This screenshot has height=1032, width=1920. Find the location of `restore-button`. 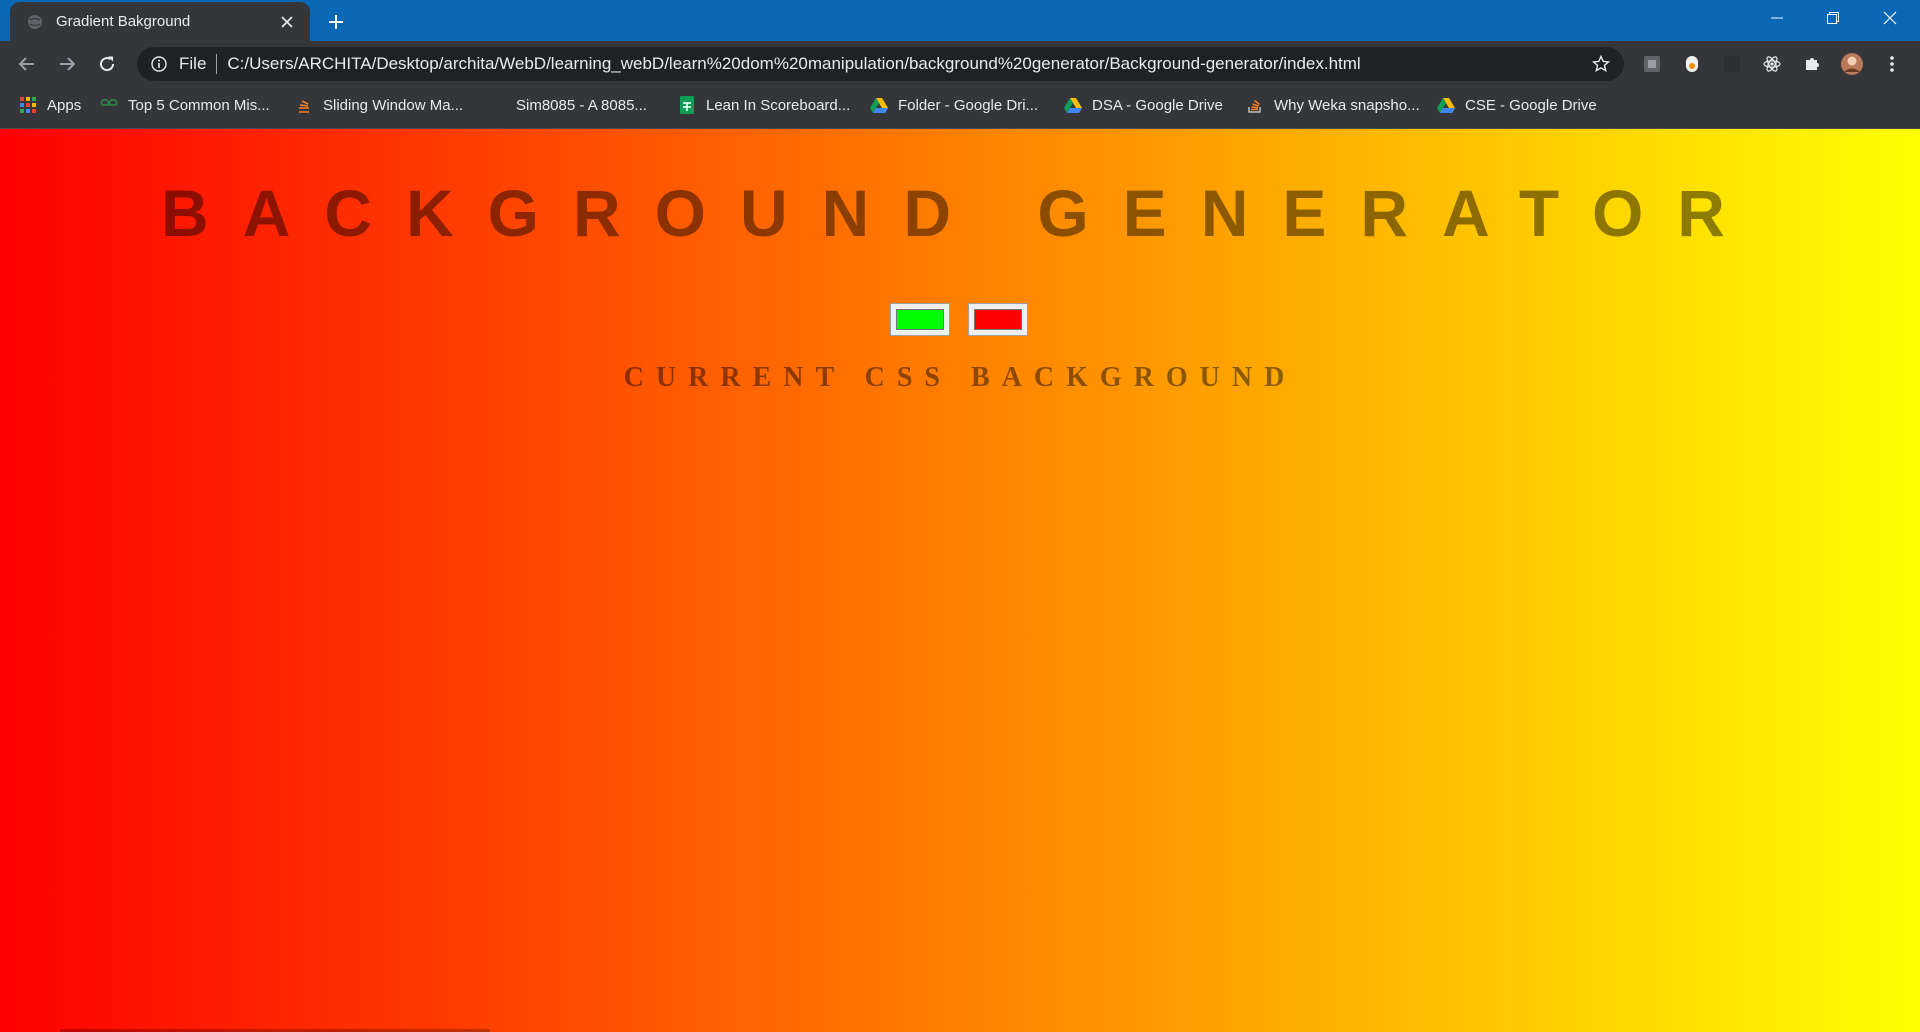

restore-button is located at coordinates (1833, 18).